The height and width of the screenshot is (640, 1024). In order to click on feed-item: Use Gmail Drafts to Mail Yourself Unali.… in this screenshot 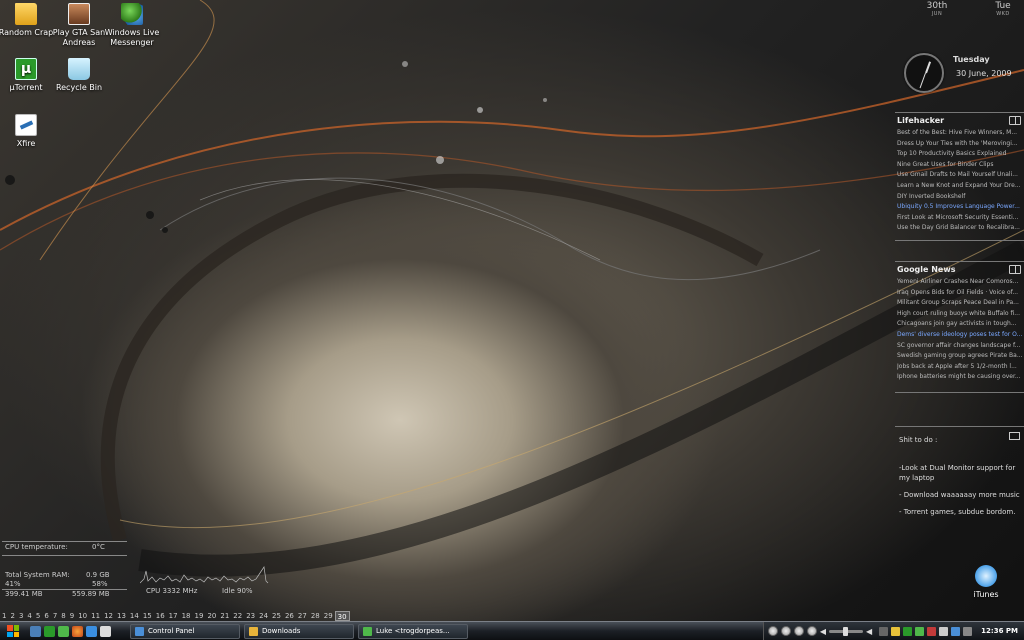, I will do `click(960, 175)`.